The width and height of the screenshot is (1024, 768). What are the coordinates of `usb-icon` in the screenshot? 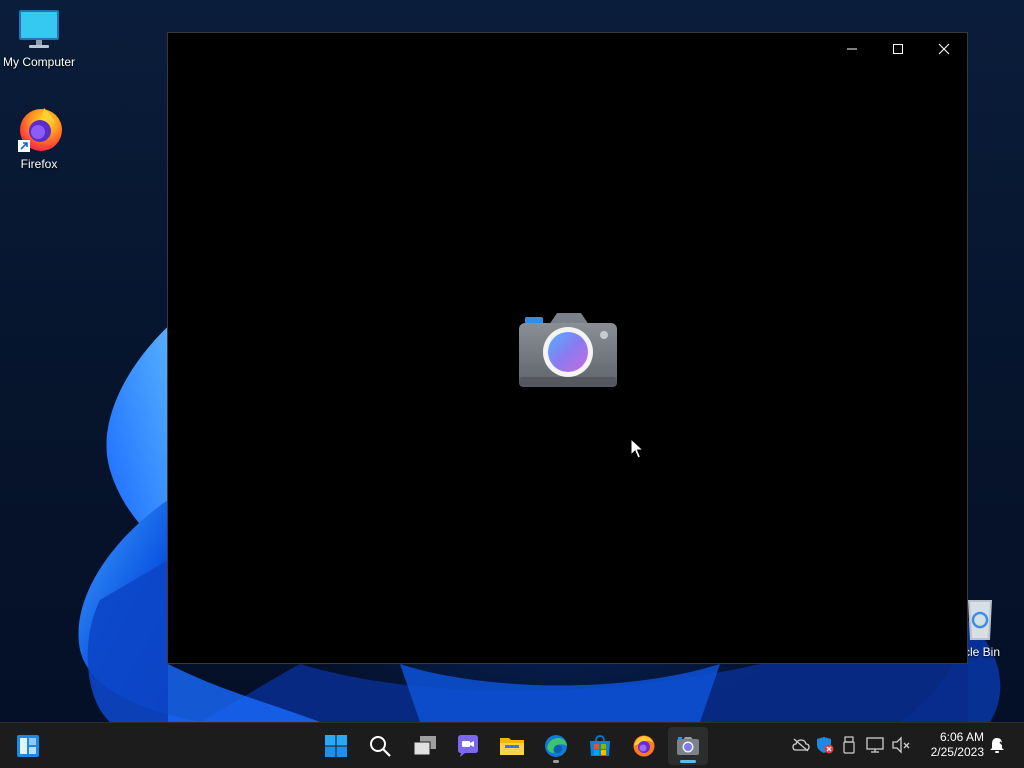 It's located at (849, 745).